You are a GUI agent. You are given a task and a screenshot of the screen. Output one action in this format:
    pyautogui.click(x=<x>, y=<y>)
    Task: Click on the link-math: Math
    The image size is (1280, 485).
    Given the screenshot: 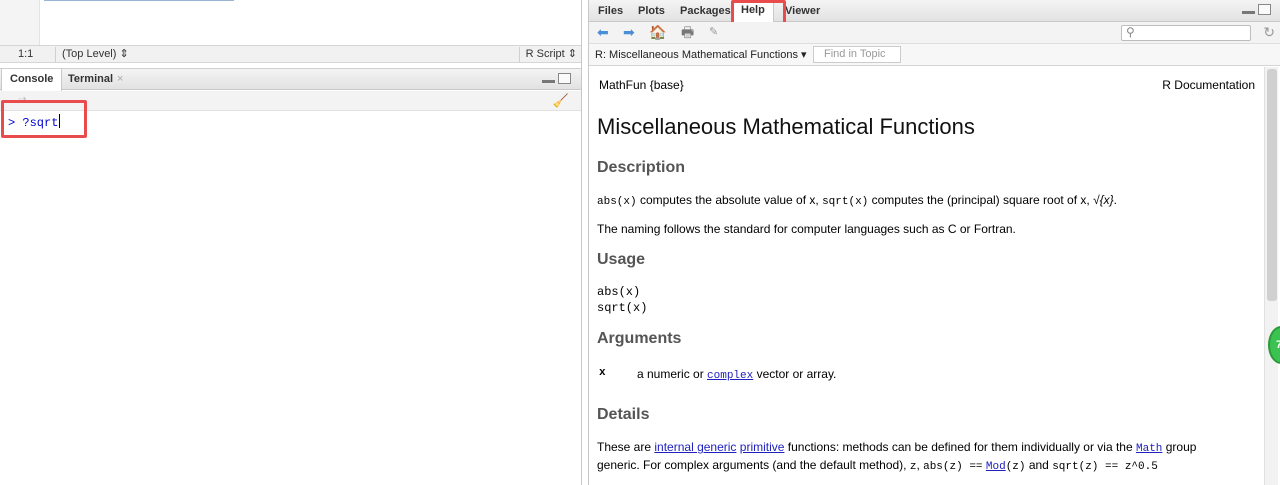 What is the action you would take?
    pyautogui.click(x=1149, y=449)
    